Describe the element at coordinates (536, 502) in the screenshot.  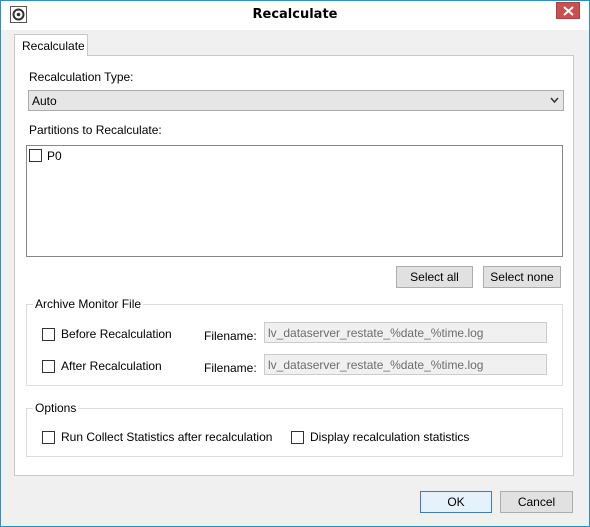
I see `cancel-button: Cancel` at that location.